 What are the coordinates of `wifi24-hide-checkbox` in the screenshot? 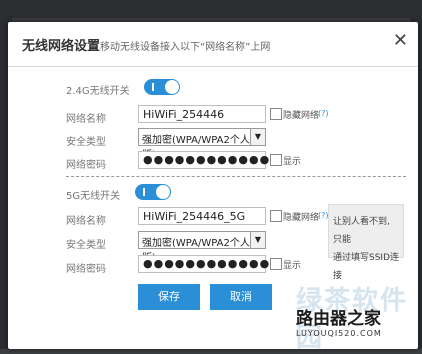 It's located at (276, 114).